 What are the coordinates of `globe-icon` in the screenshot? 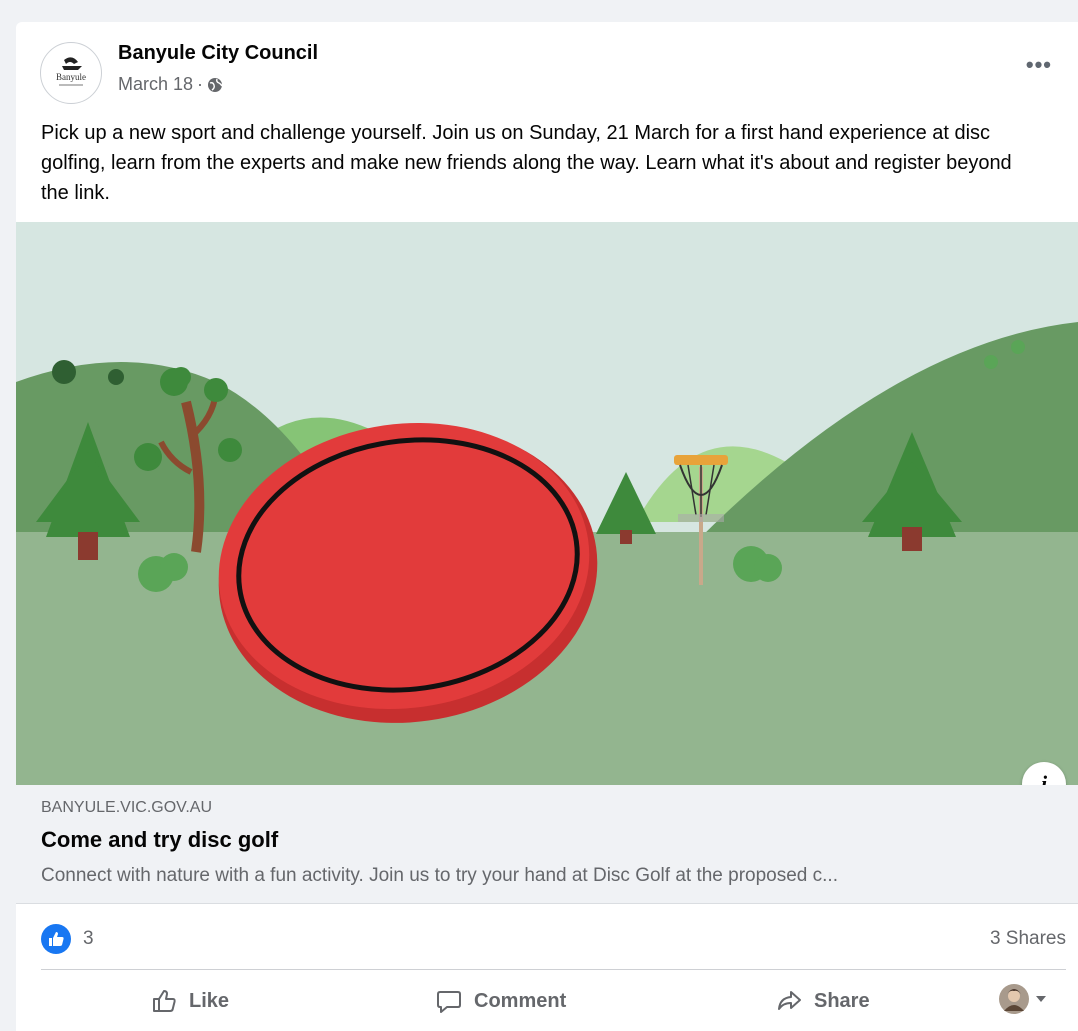 It's located at (215, 84).